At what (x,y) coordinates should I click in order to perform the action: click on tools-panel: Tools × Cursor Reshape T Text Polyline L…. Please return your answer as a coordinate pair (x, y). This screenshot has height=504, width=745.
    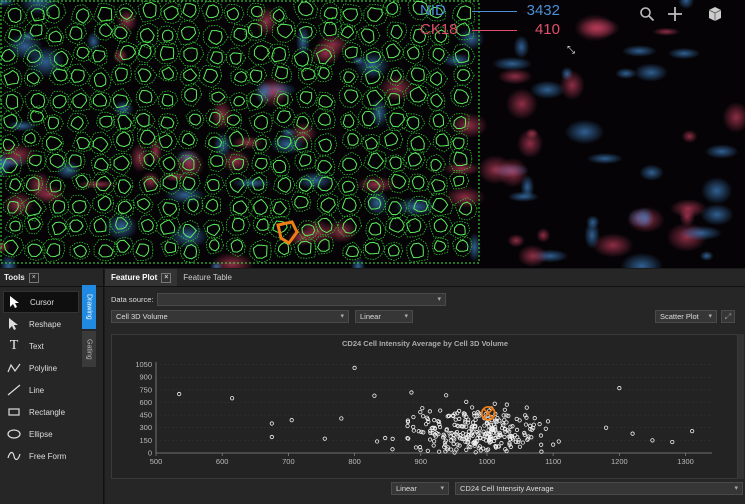
    Looking at the image, I should click on (52, 386).